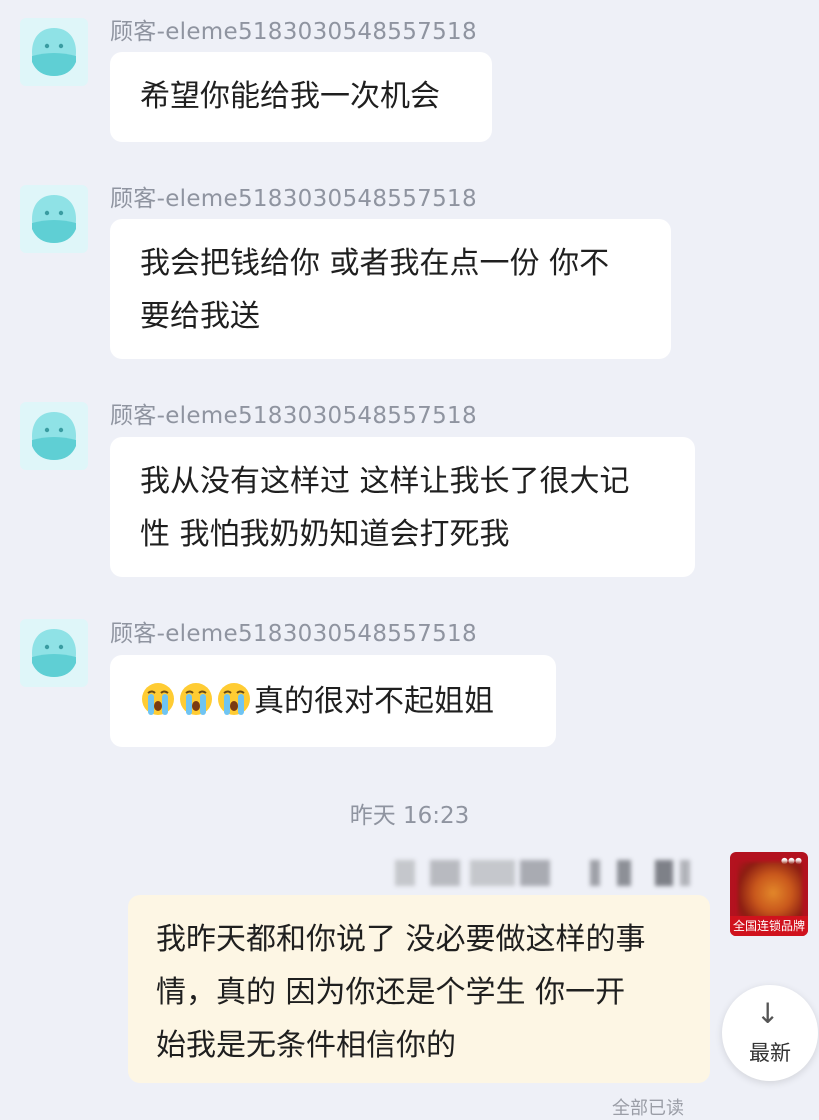  Describe the element at coordinates (550, 872) in the screenshot. I see `blurred-store-name` at that location.